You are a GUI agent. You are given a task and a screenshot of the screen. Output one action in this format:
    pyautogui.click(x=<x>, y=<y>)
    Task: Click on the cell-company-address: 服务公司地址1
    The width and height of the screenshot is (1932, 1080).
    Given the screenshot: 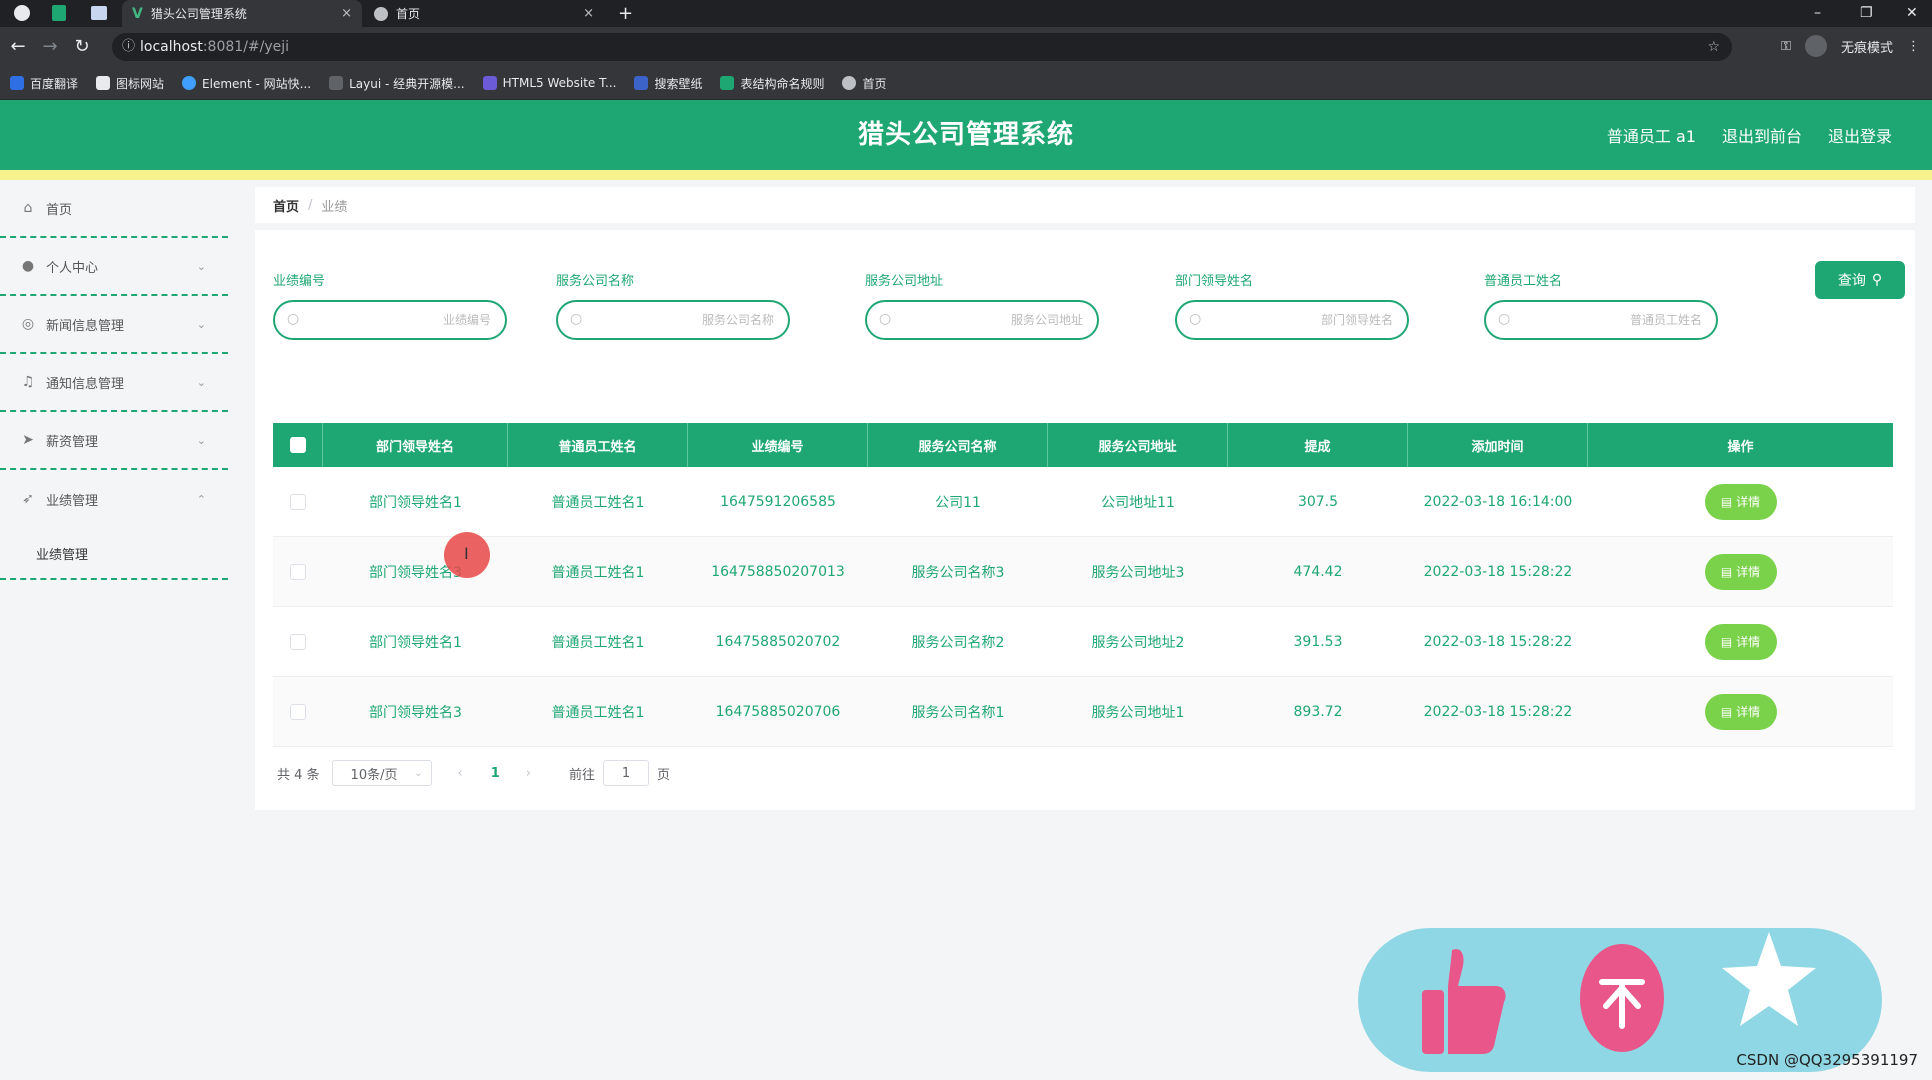 What is the action you would take?
    pyautogui.click(x=1138, y=712)
    